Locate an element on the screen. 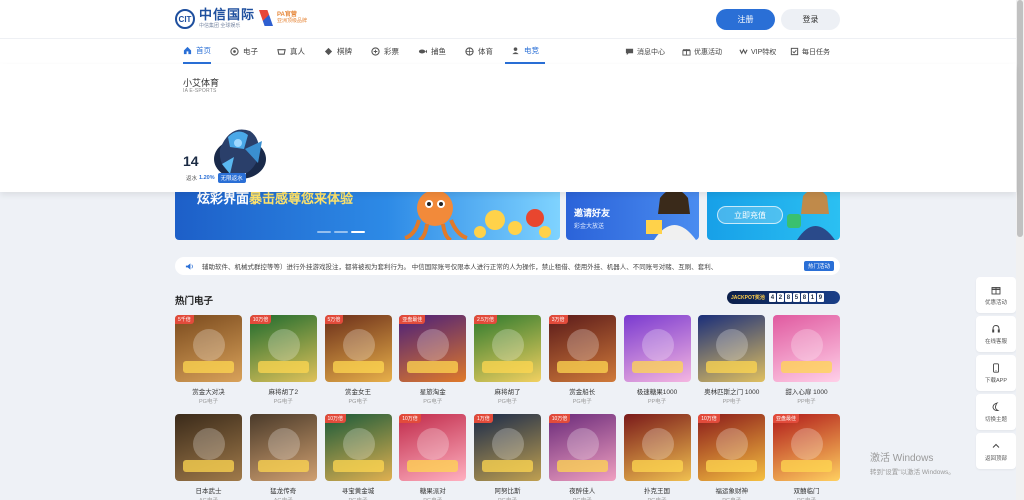 The image size is (1024, 500). banner-text-b: 暴击感 is located at coordinates (269, 198).